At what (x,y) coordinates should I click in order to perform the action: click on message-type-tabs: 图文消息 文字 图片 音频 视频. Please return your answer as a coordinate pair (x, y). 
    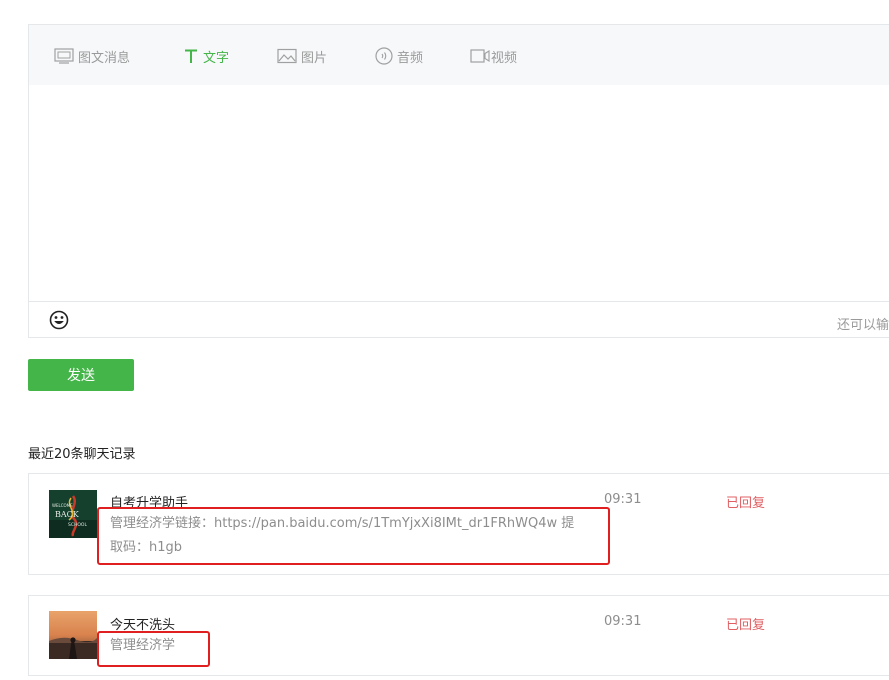
    Looking at the image, I should click on (459, 55).